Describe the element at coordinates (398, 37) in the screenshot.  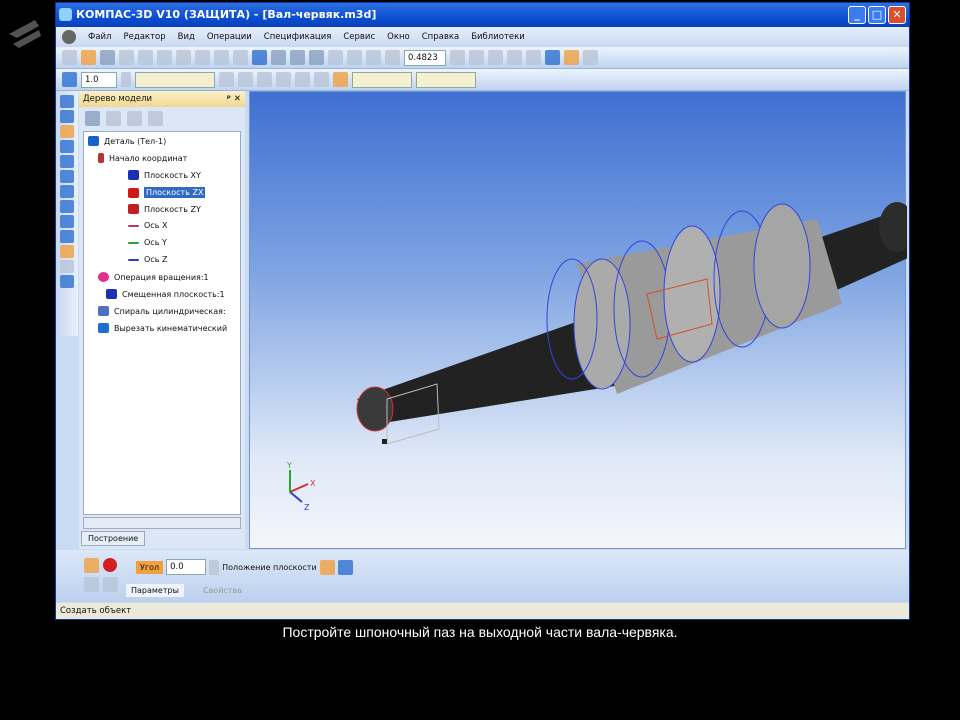
I see `menu-window: Окно` at that location.